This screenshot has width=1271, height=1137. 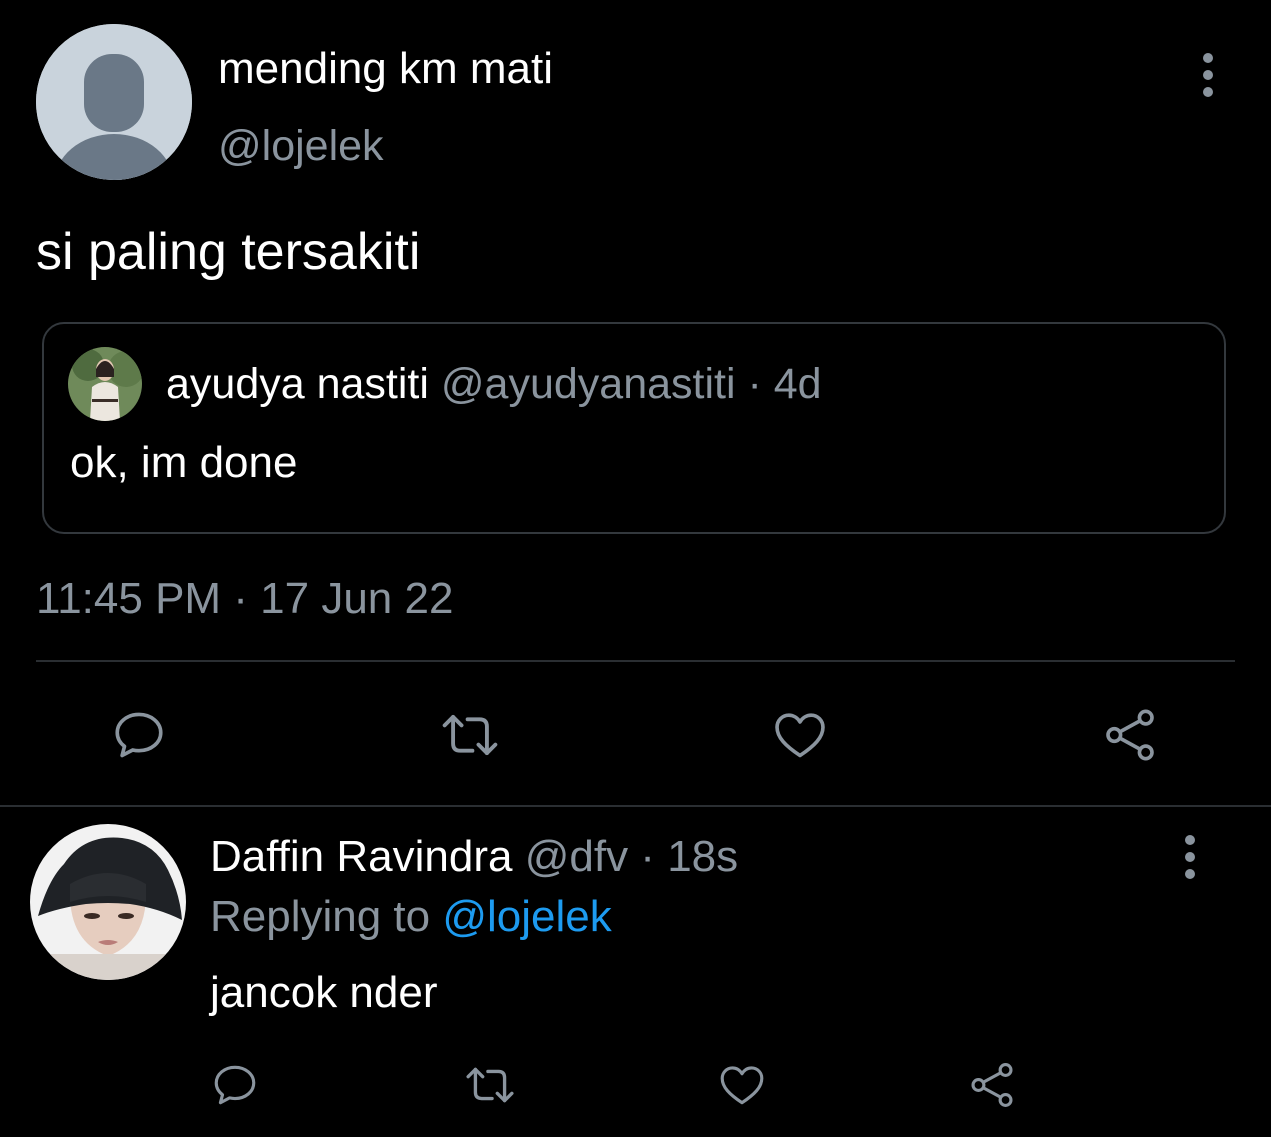 I want to click on replying-to: Replying to @lojelek, so click(x=411, y=917).